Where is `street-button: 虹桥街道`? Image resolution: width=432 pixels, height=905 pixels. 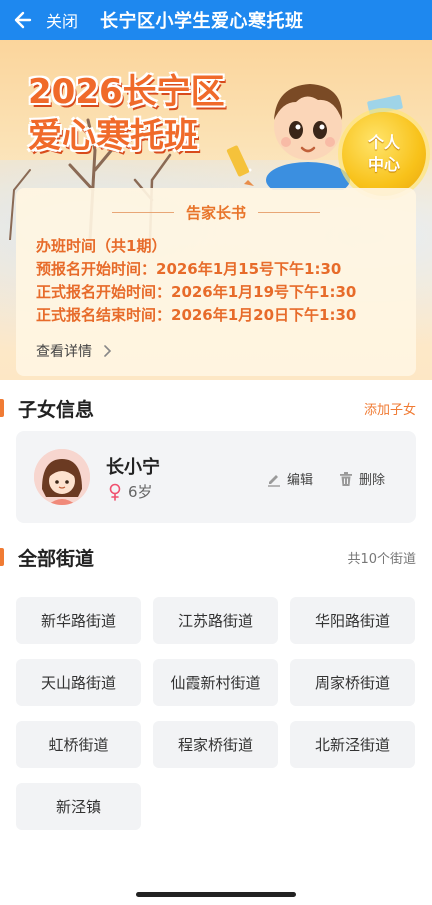
street-button: 虹桥街道 is located at coordinates (78, 744).